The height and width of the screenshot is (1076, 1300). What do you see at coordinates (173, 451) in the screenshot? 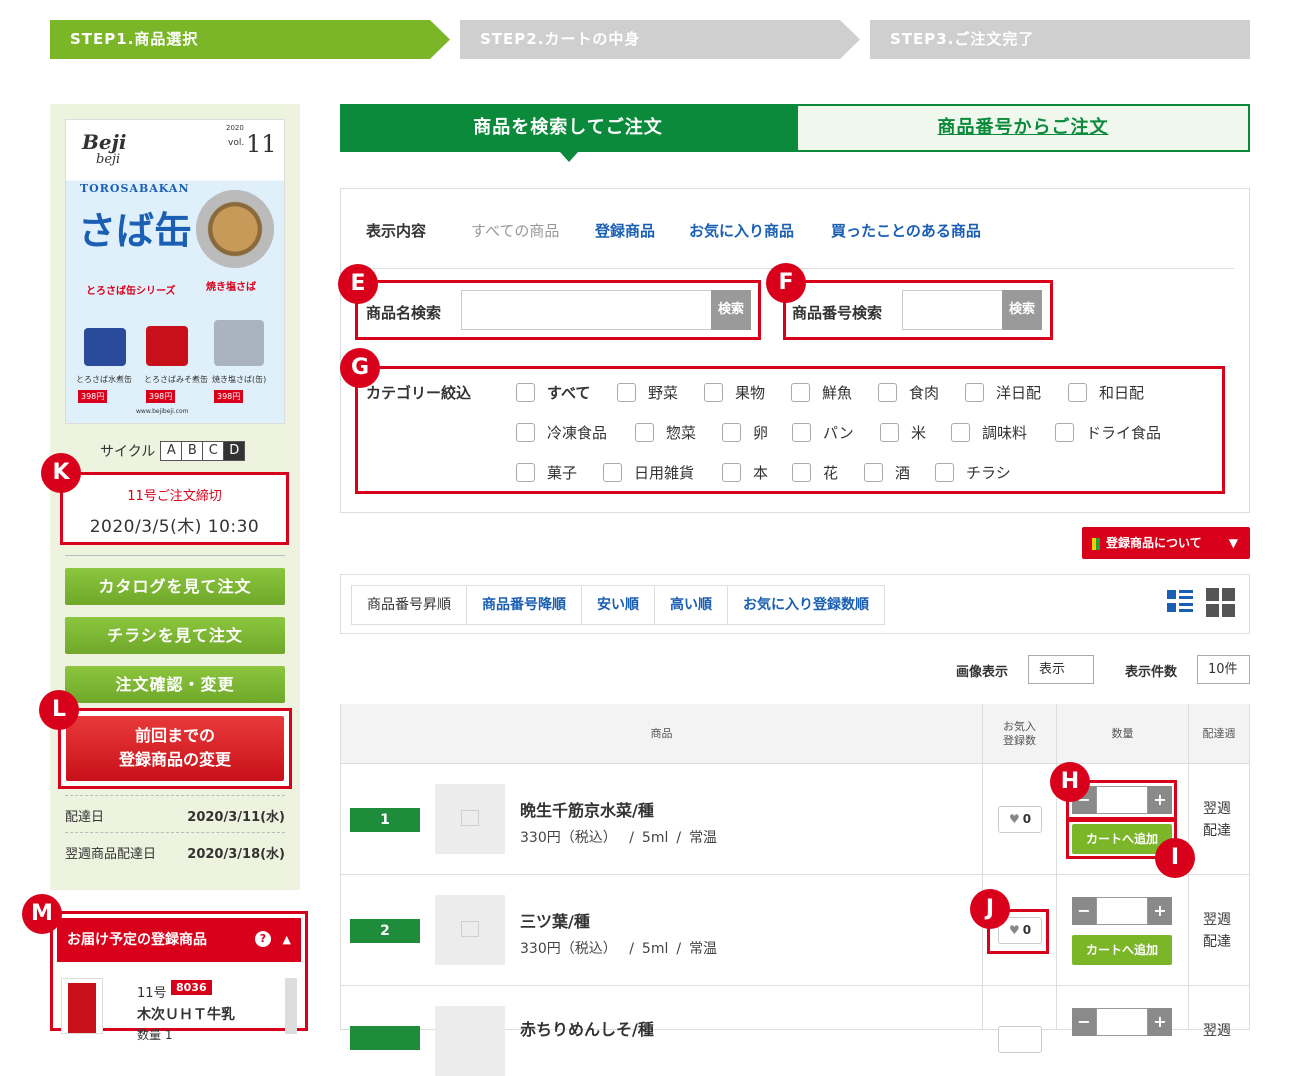
I see `cycle-selector: サイクル A B C D` at bounding box center [173, 451].